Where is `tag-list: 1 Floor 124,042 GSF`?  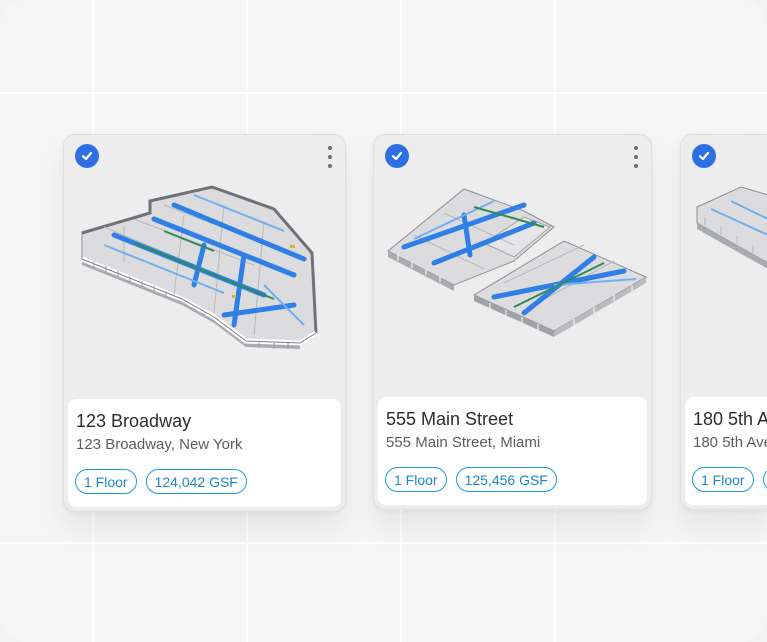
tag-list: 1 Floor 124,042 GSF is located at coordinates (161, 481).